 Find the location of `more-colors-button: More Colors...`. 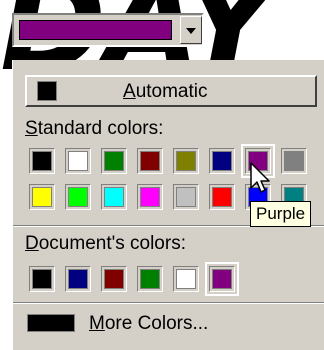

more-colors-button: More Colors... is located at coordinates (173, 325).